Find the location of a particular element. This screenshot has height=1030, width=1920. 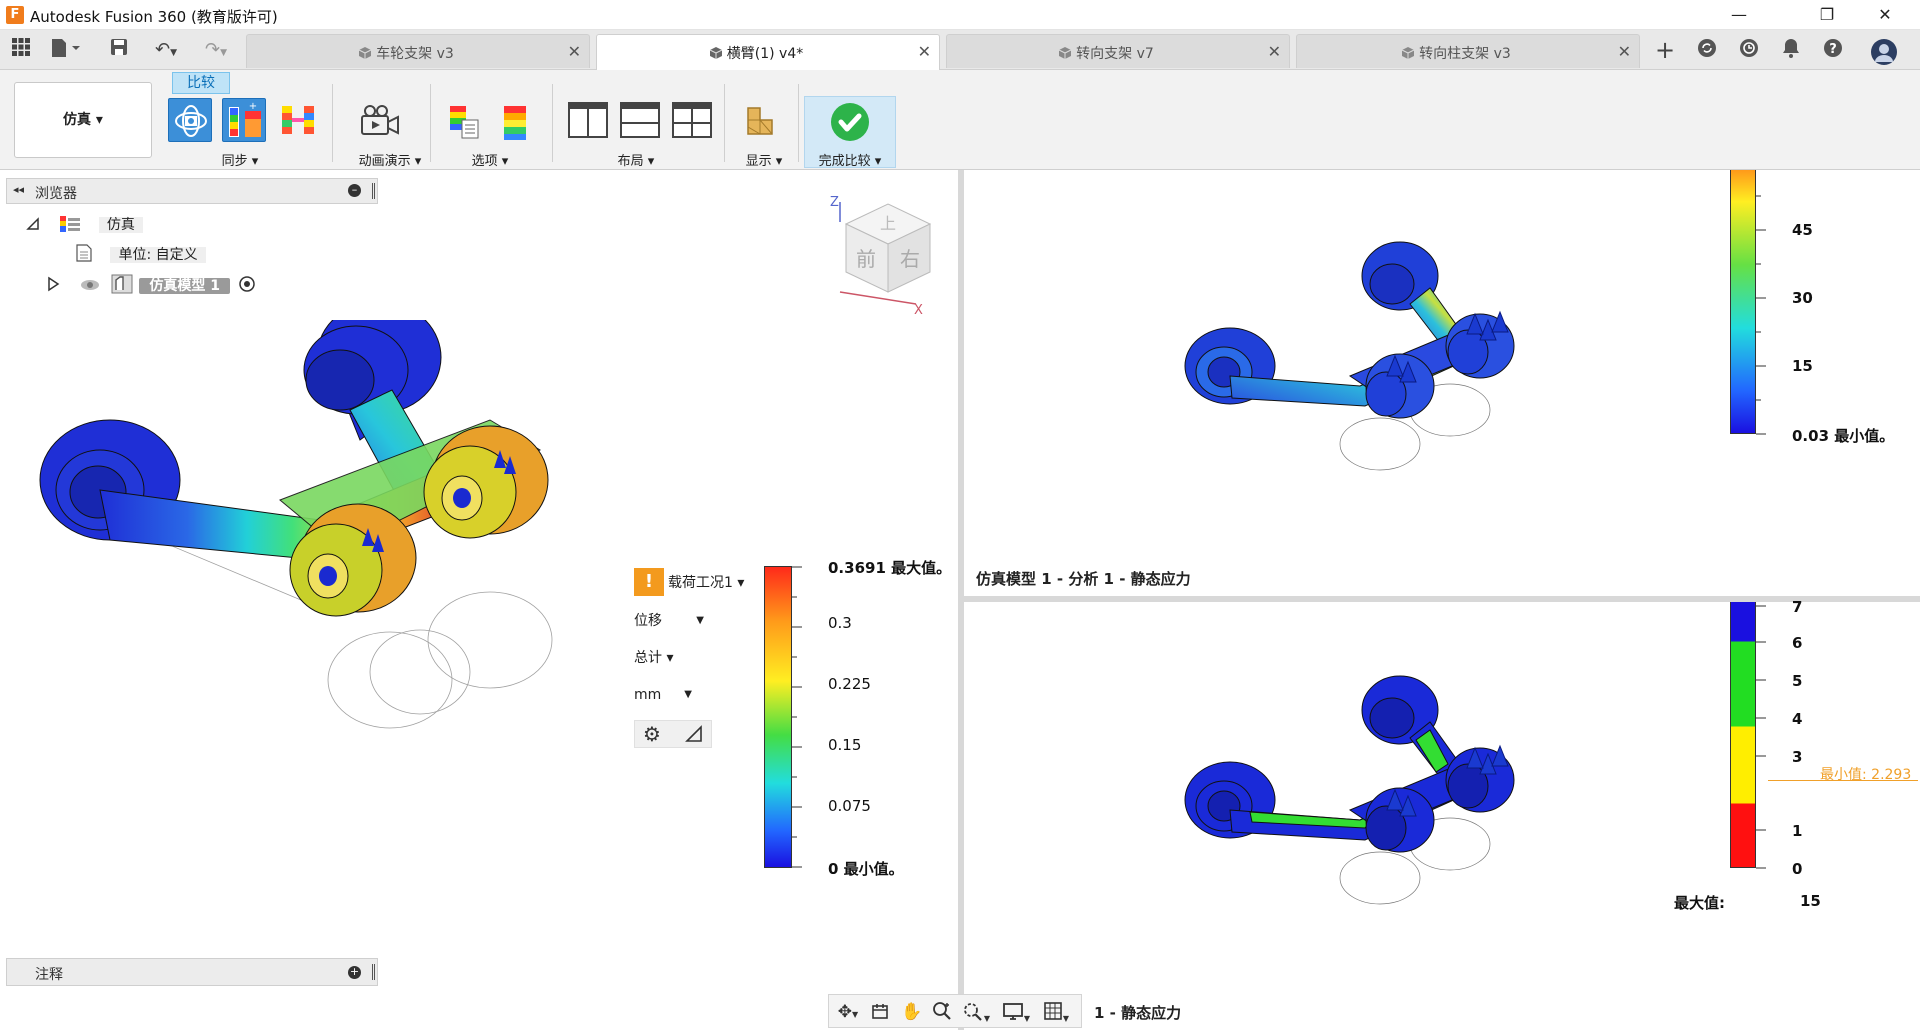

job-status-icon is located at coordinates (1749, 50).